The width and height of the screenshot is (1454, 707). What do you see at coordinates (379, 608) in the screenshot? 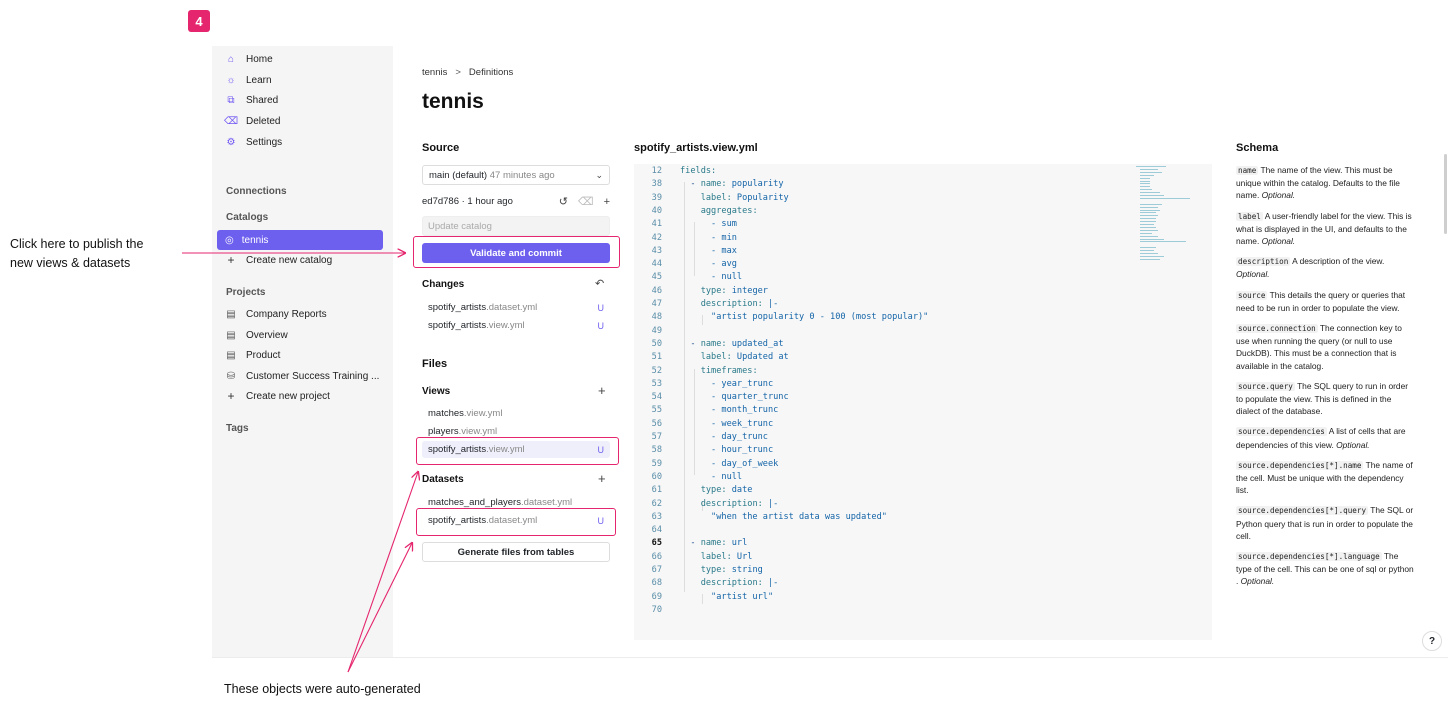
I see `arrow-to-dataset` at bounding box center [379, 608].